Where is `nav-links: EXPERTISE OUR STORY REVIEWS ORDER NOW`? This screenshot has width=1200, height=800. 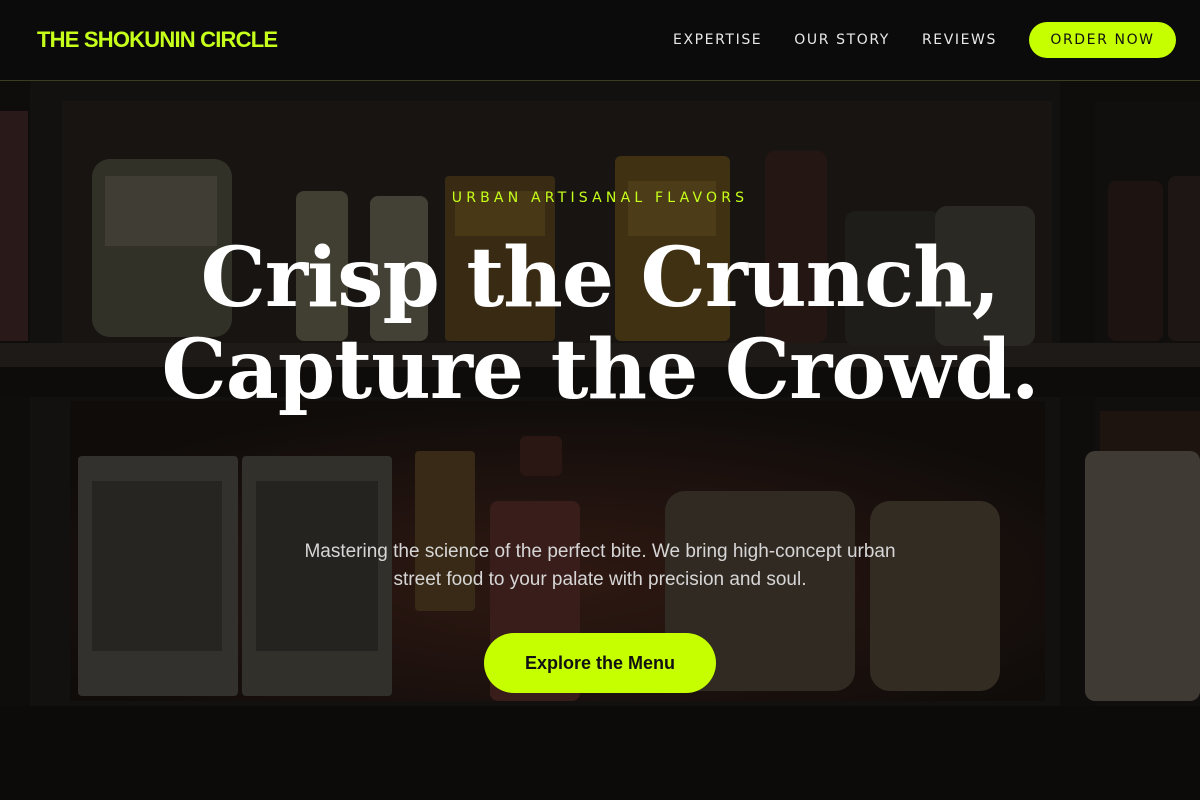 nav-links: EXPERTISE OUR STORY REVIEWS ORDER NOW is located at coordinates (908, 40).